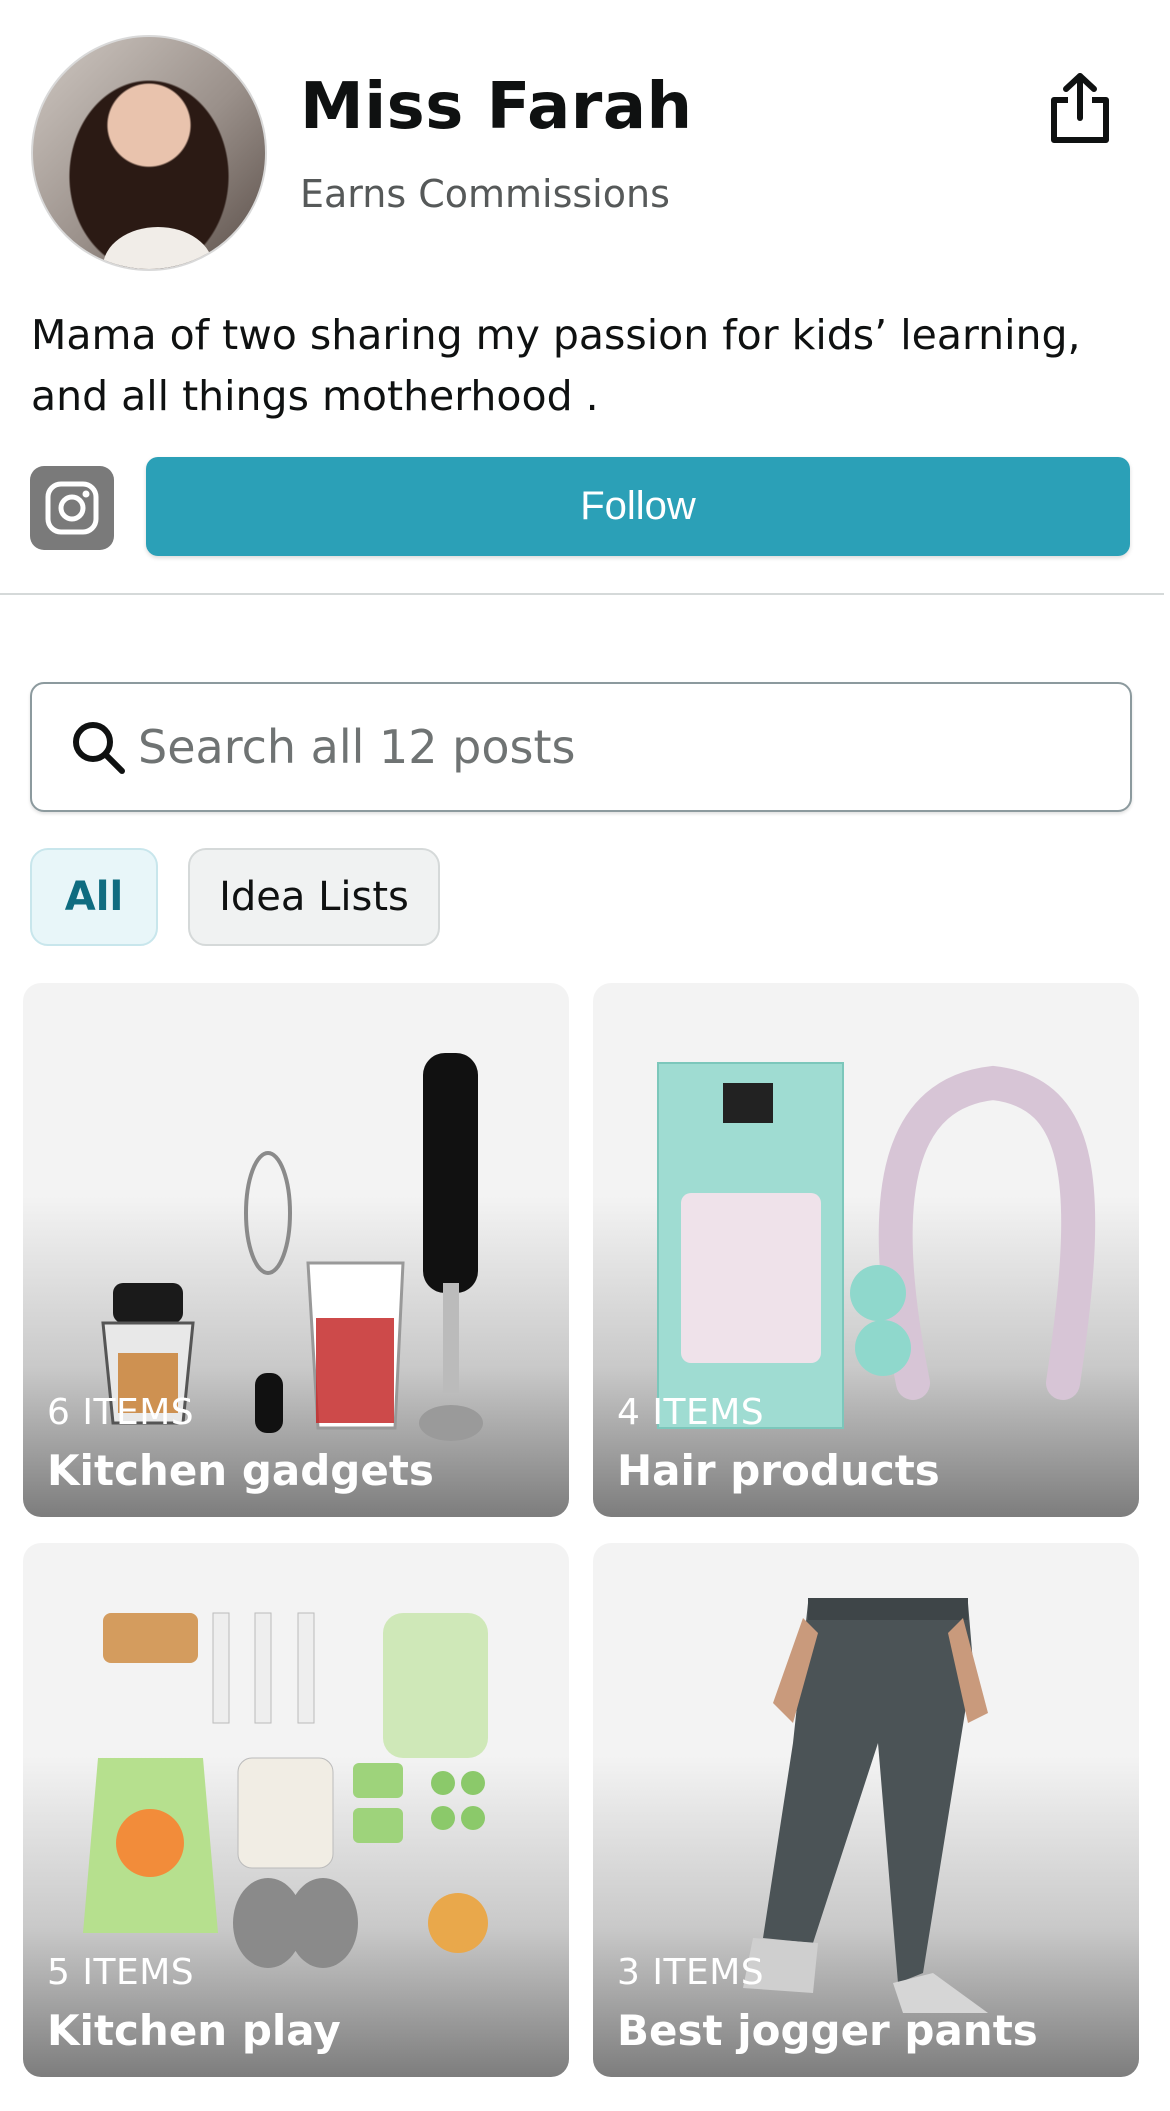 The image size is (1170, 2111). I want to click on kitchen-gadgets-image, so click(292, 1247).